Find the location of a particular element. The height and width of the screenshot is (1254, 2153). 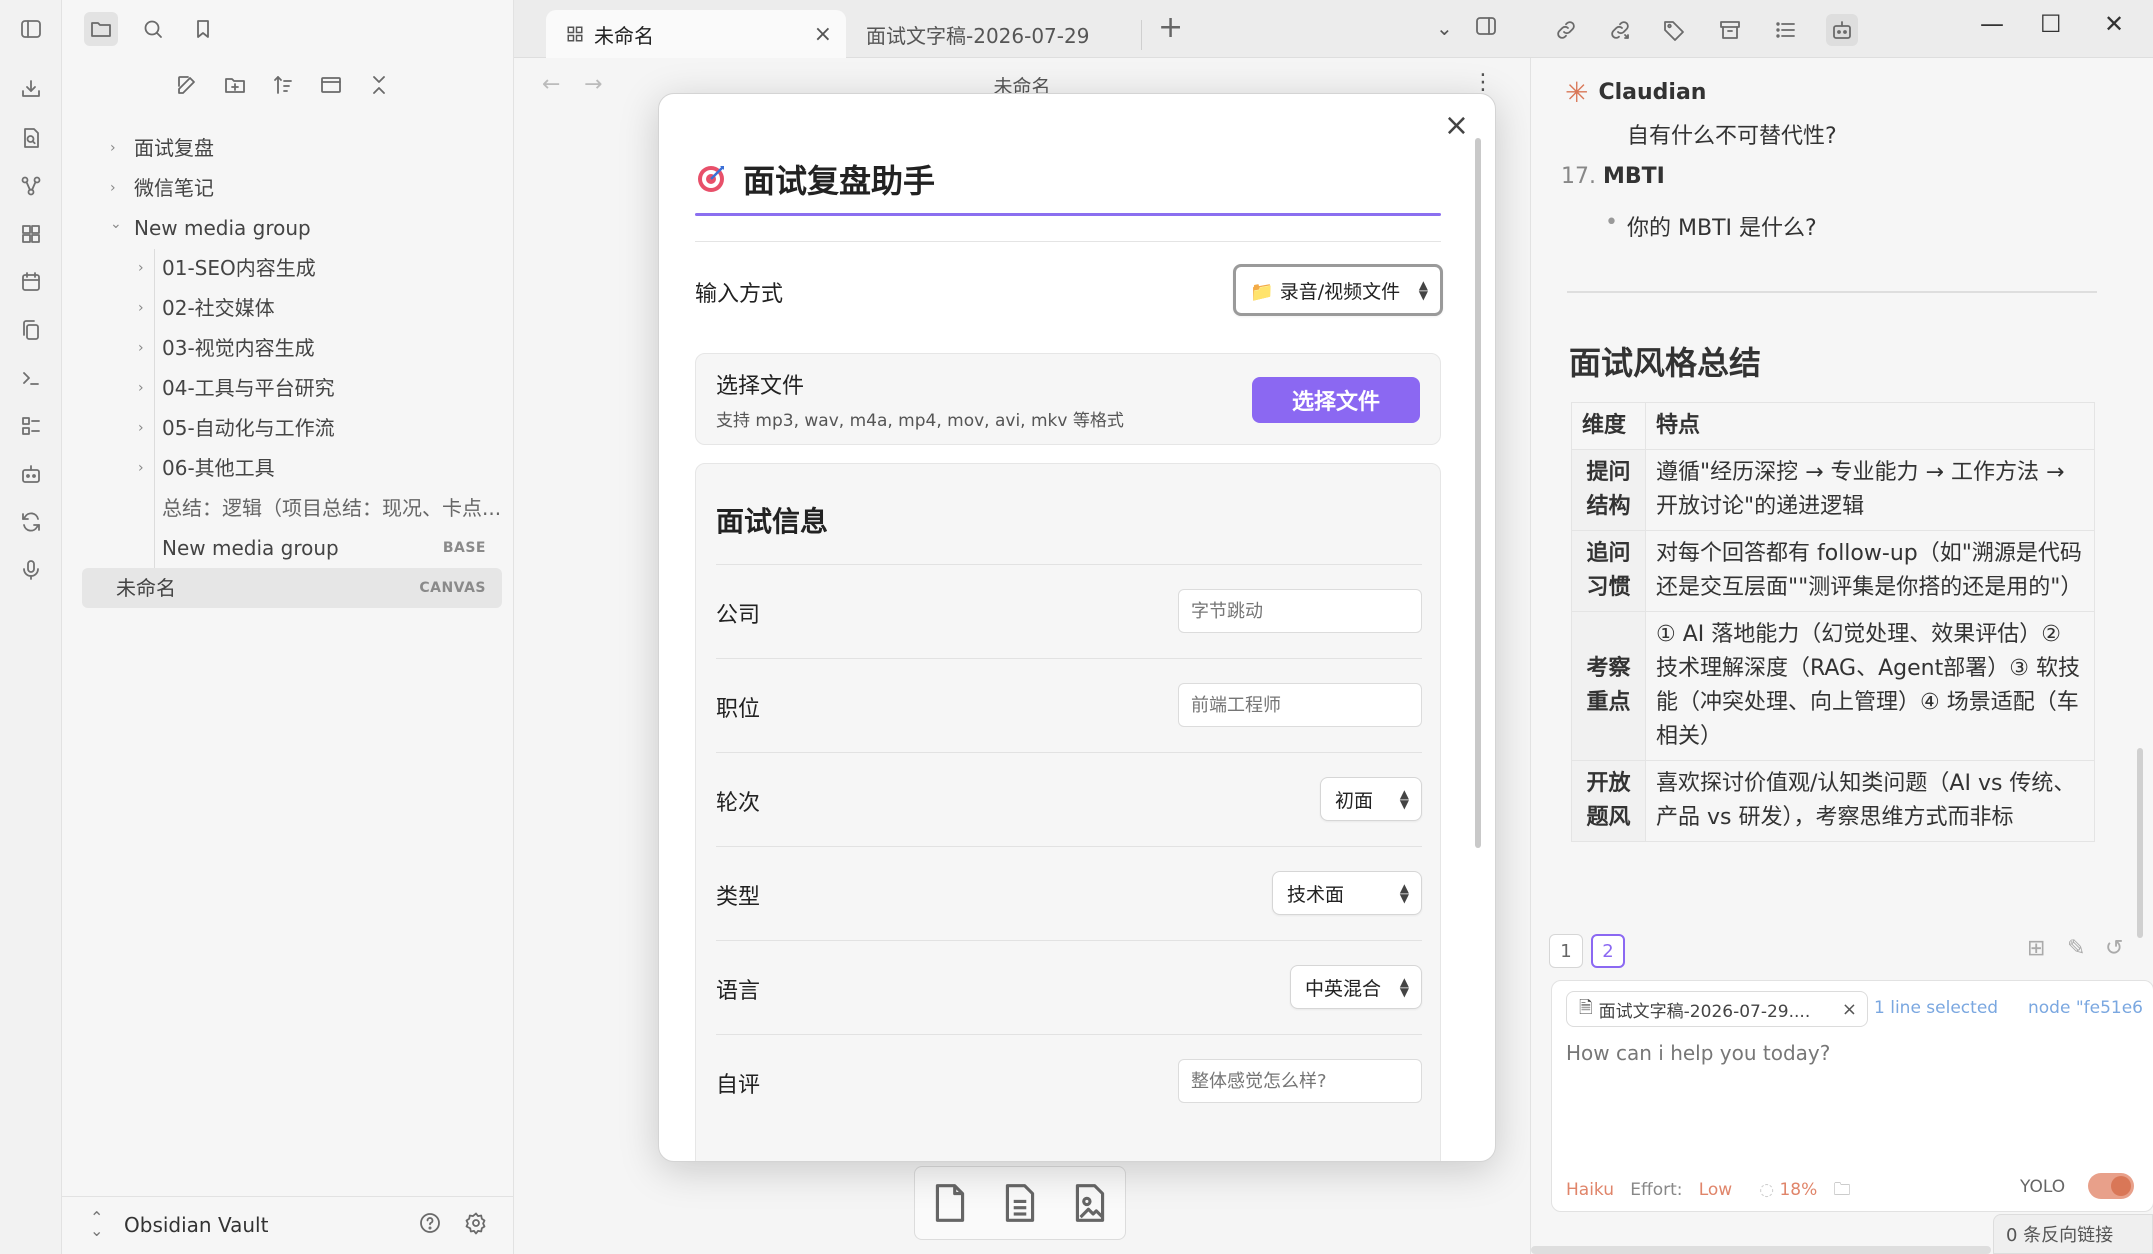

chat-footer: Haiku Effort: Low ◌ 18% 🗀 is located at coordinates (1708, 1191).